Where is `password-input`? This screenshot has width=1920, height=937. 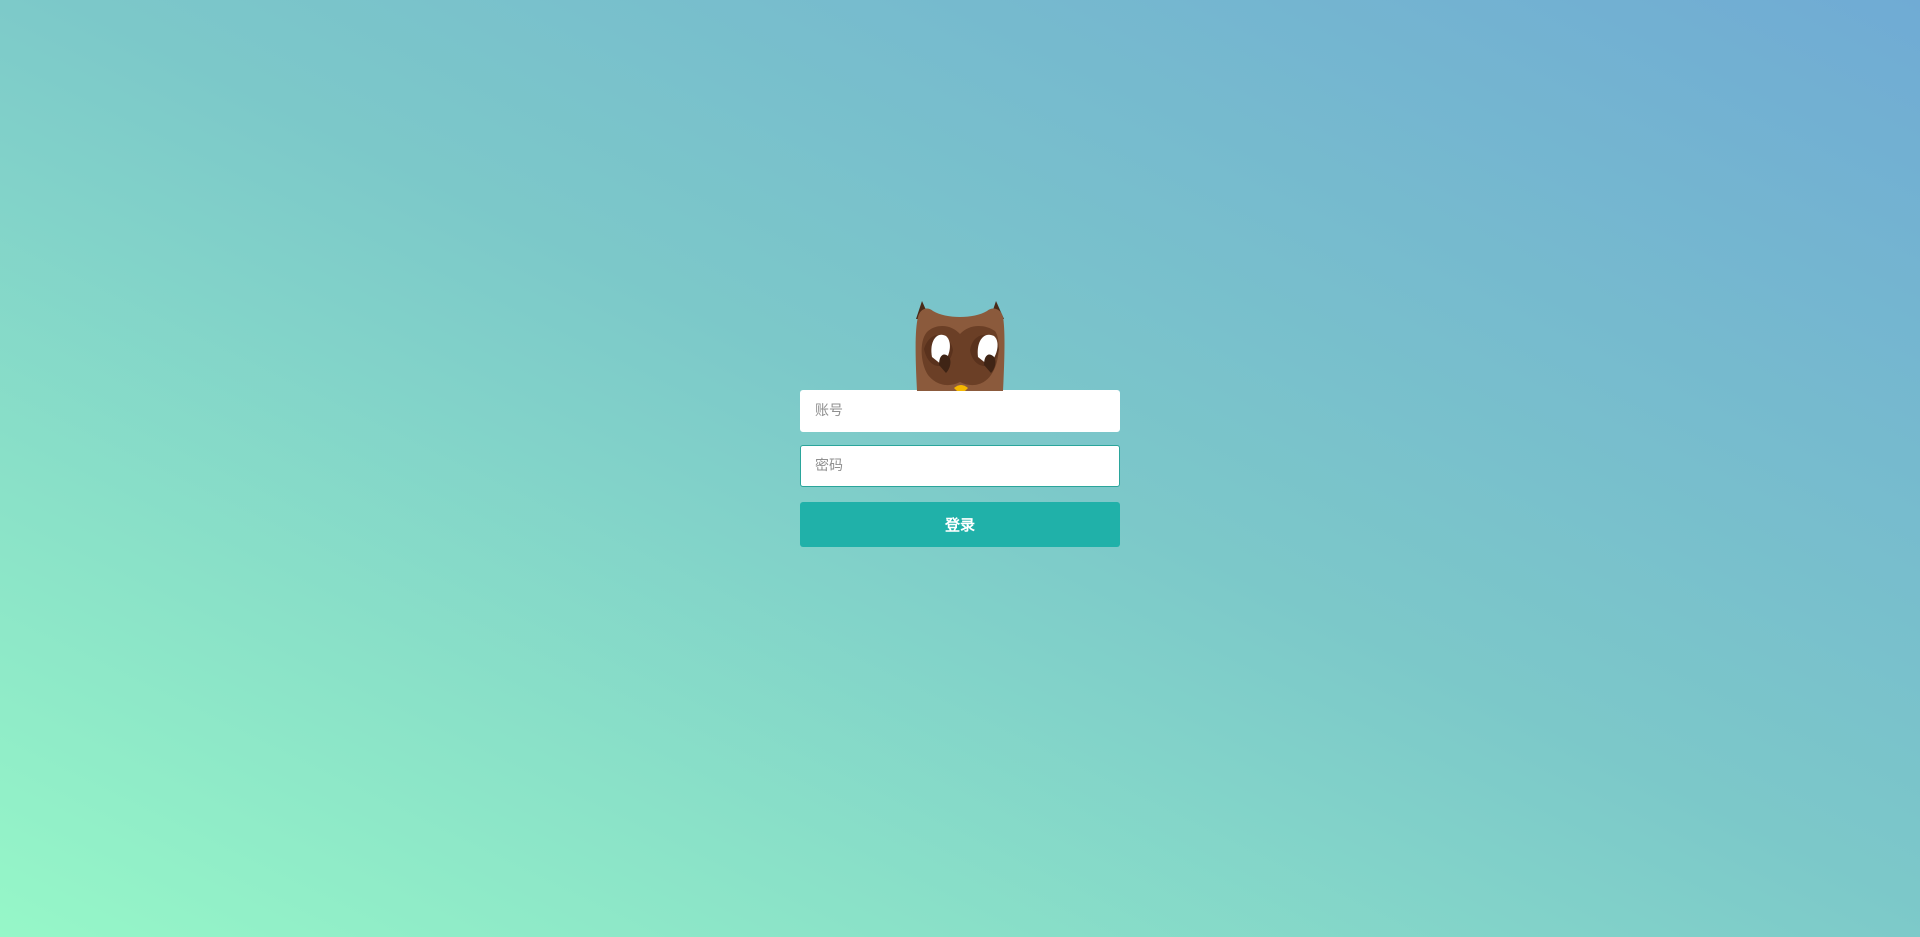 password-input is located at coordinates (960, 466).